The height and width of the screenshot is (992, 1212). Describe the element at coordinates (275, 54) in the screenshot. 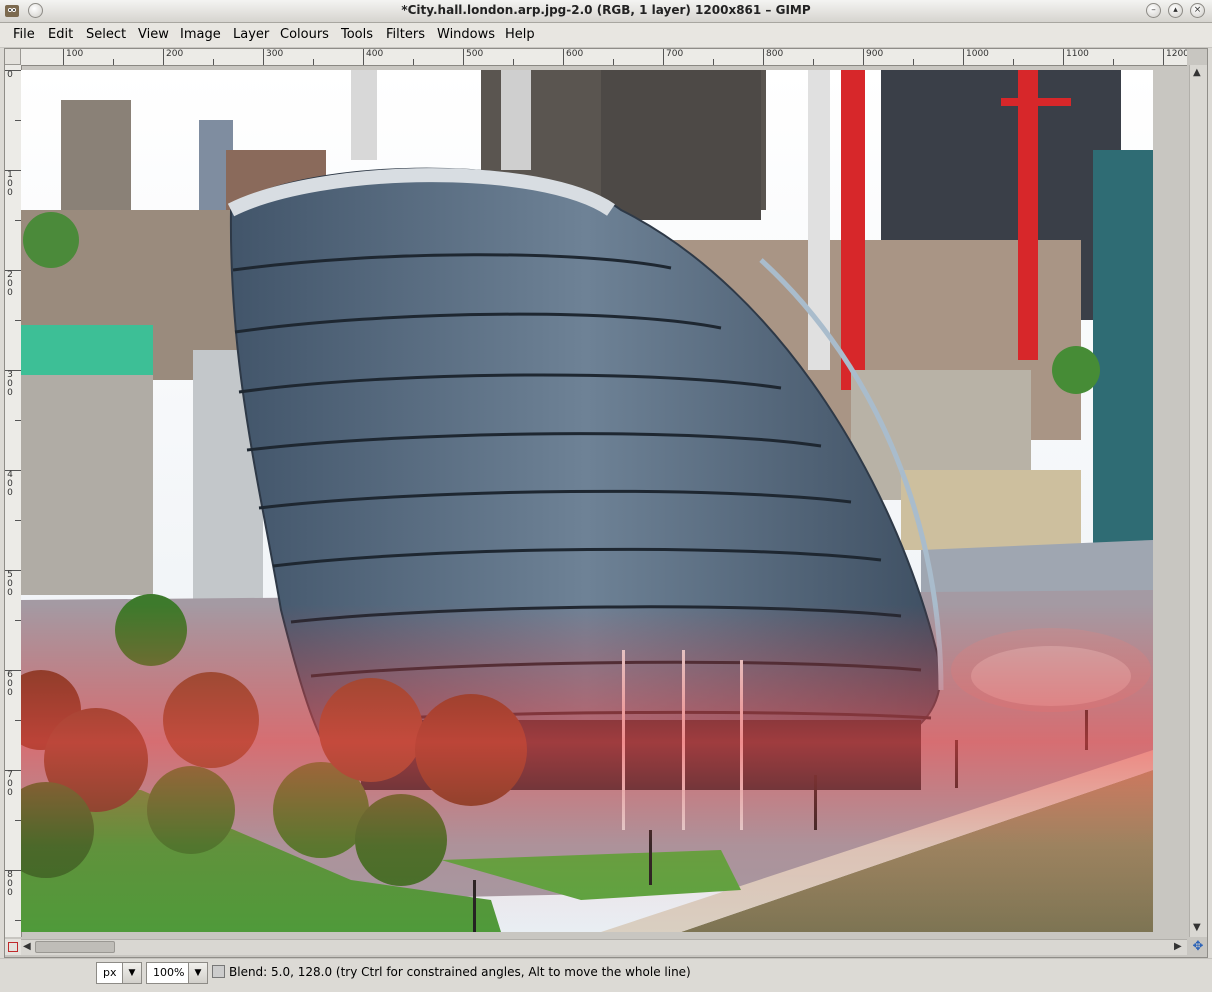

I see `hruler-label: 300` at that location.